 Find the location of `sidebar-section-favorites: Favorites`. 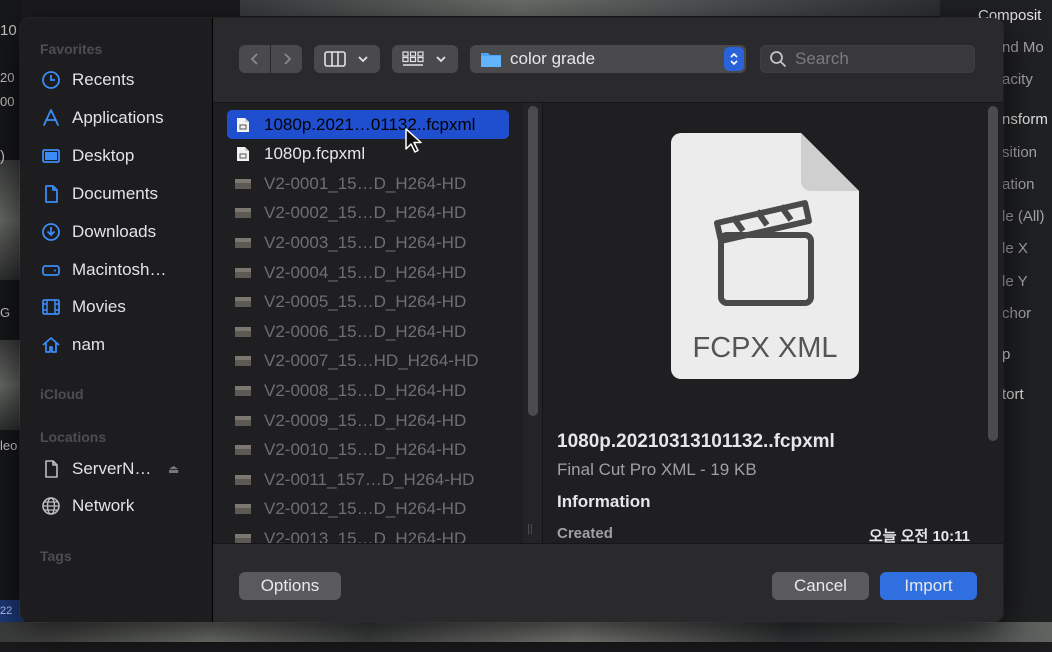

sidebar-section-favorites: Favorites is located at coordinates (71, 49).